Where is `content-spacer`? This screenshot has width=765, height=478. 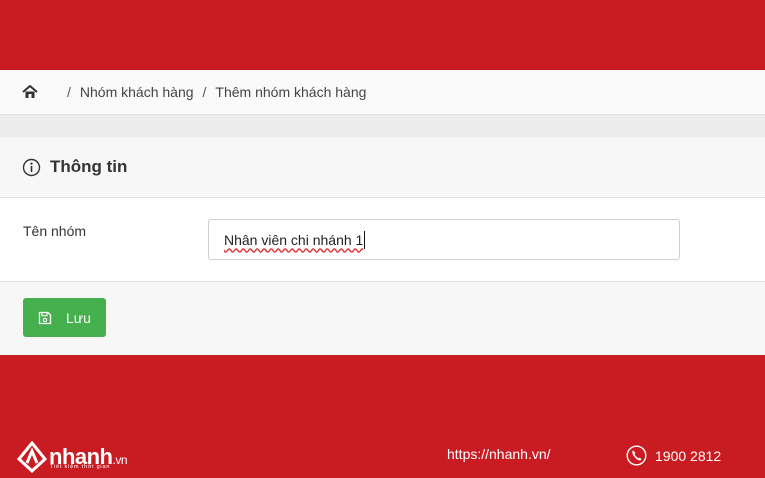 content-spacer is located at coordinates (382, 126).